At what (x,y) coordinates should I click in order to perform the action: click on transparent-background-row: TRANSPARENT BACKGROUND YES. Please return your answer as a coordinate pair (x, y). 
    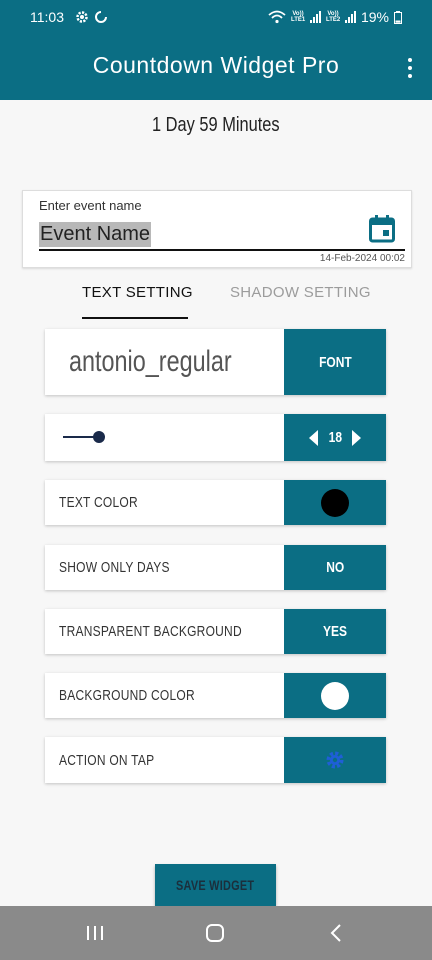
    Looking at the image, I should click on (215, 631).